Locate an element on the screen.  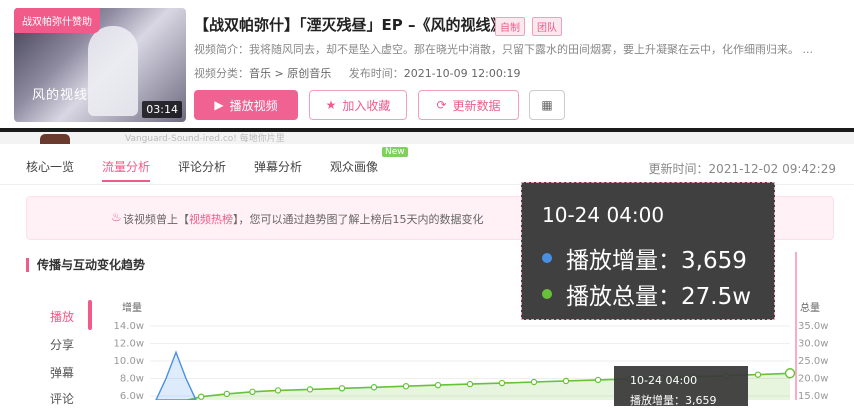
increment-value: 3,659 is located at coordinates (714, 261).